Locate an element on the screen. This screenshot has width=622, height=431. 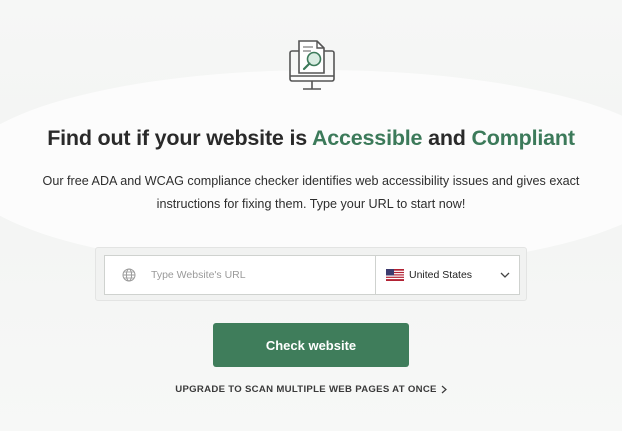
headline-highlight-accessible: Accessible is located at coordinates (367, 138).